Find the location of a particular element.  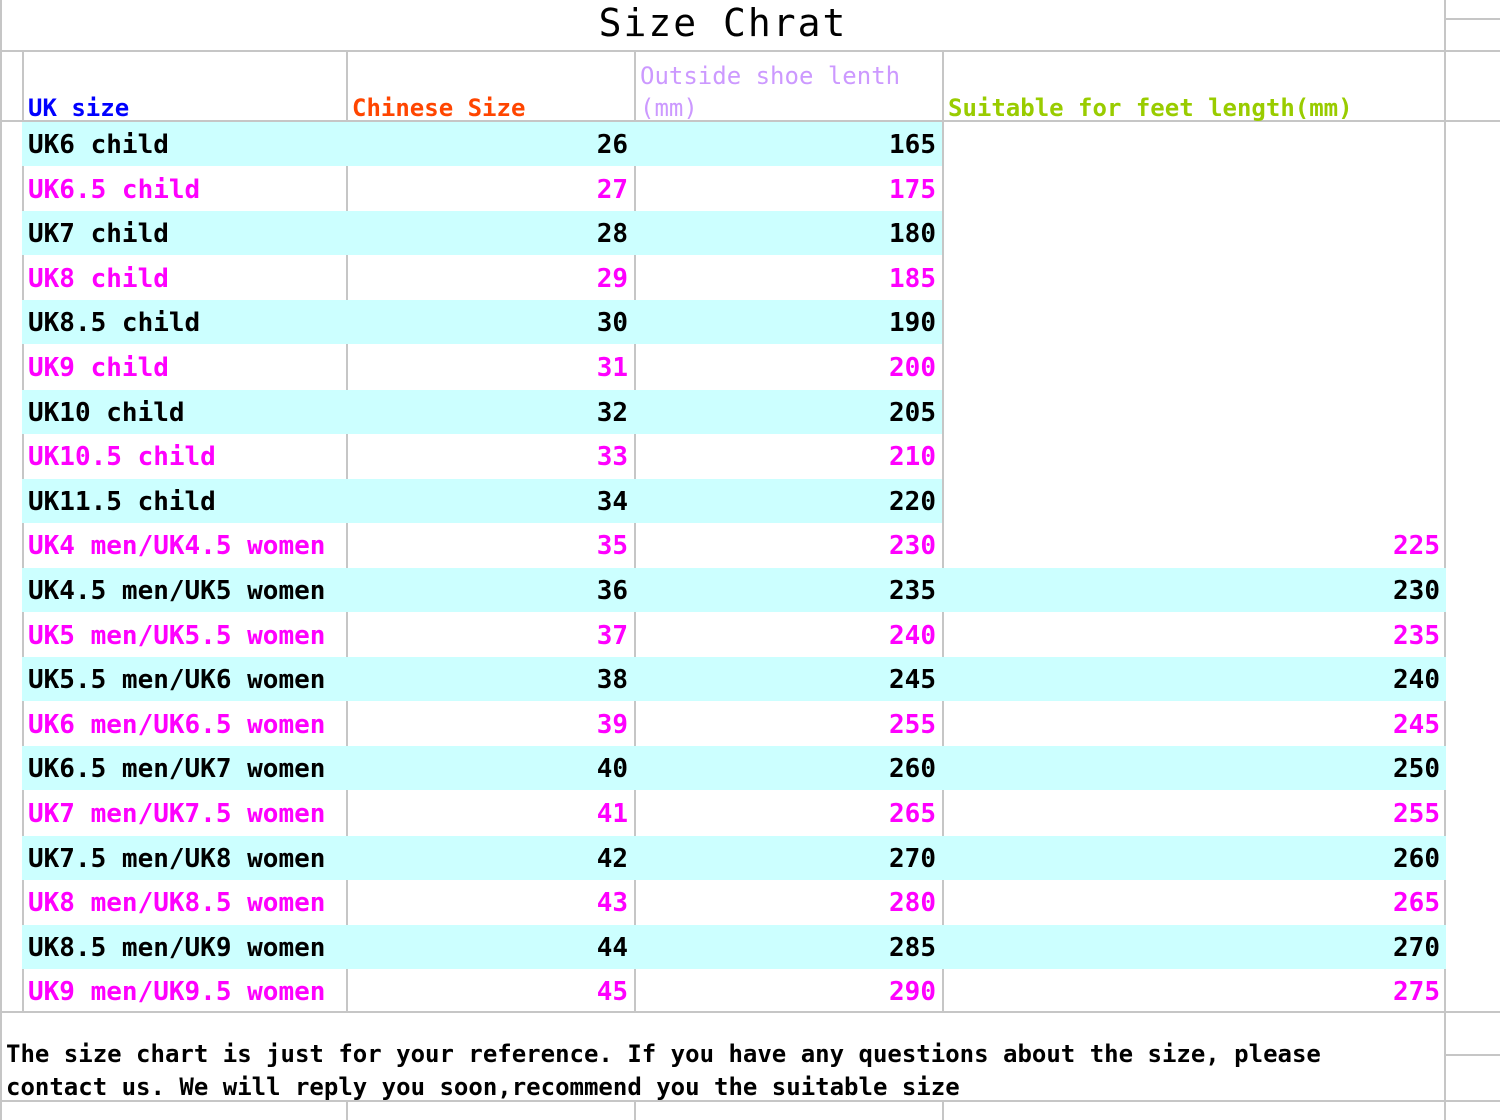

uk-size-cell: UK8 men/UK8.5 women is located at coordinates (177, 903).